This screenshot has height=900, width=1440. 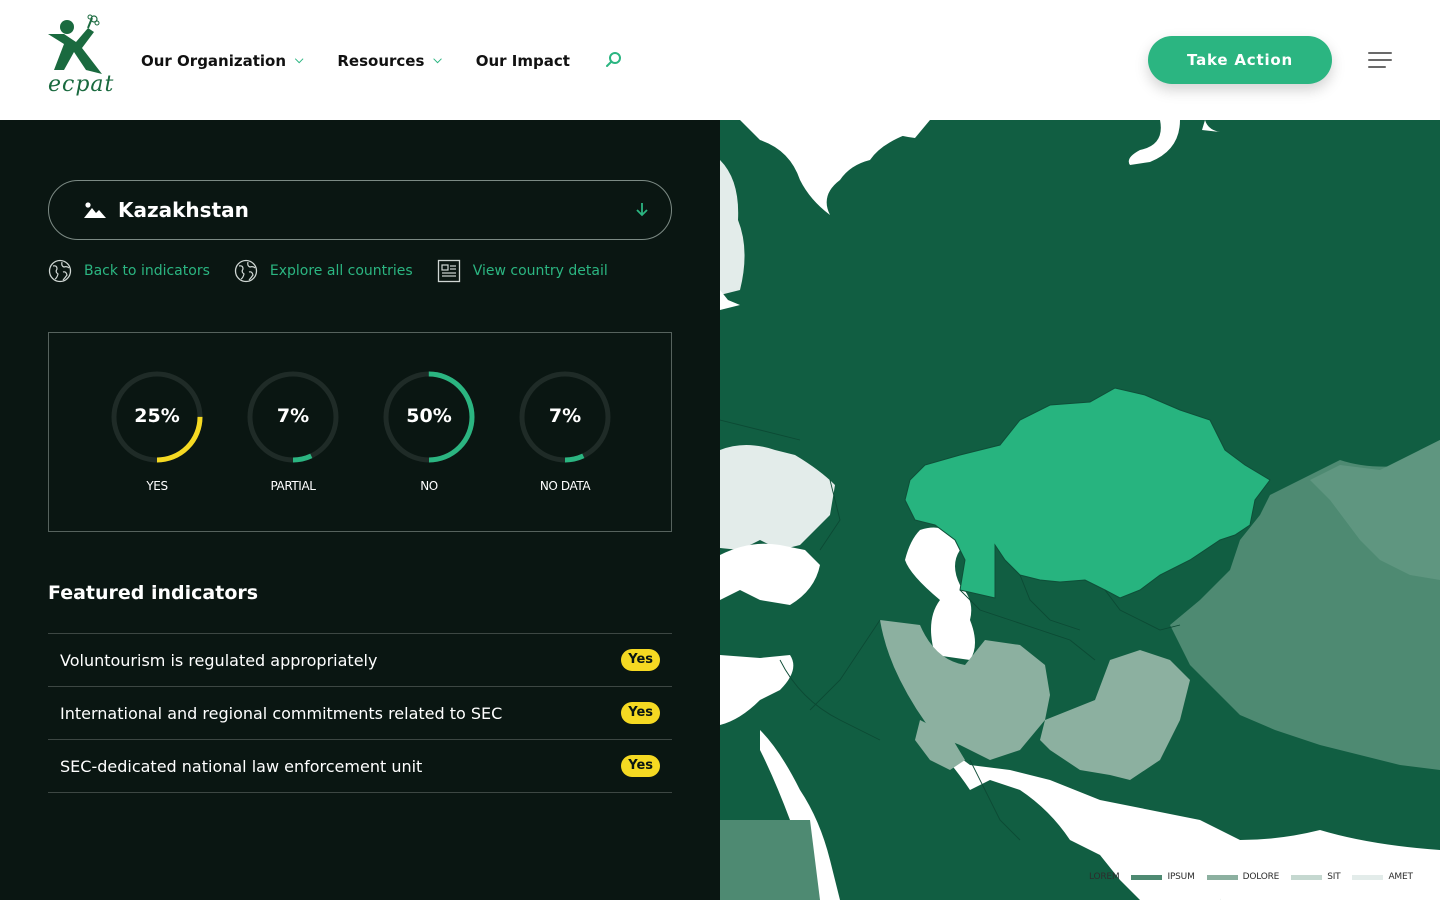 I want to click on logo-figure-icon, so click(x=75, y=44).